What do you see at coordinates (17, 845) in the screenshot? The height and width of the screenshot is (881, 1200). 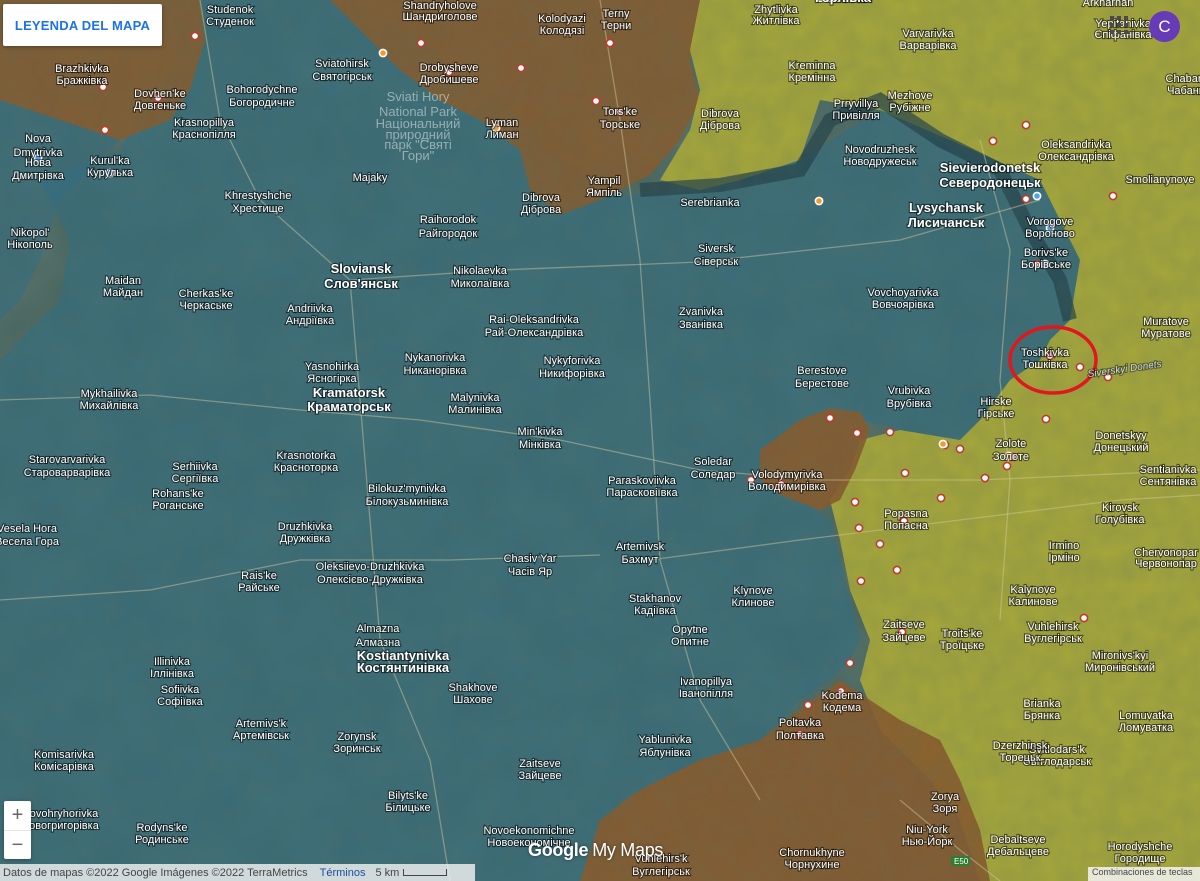 I see `zoom-out-button: −` at bounding box center [17, 845].